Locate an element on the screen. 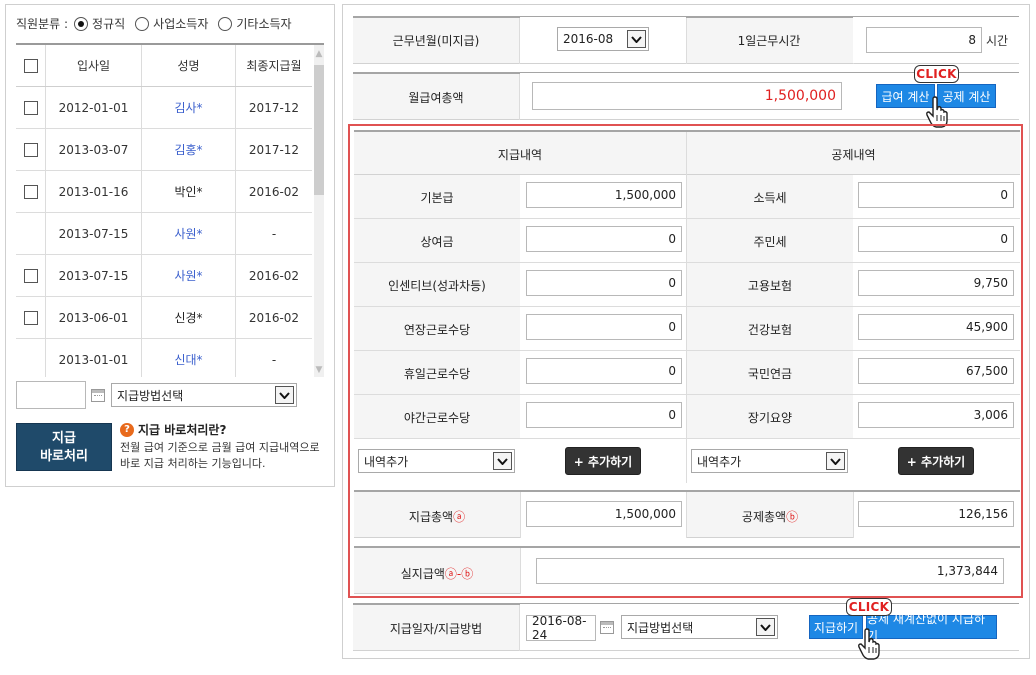 Image resolution: width=1036 pixels, height=675 pixels. employee-name: 신대* is located at coordinates (188, 359).